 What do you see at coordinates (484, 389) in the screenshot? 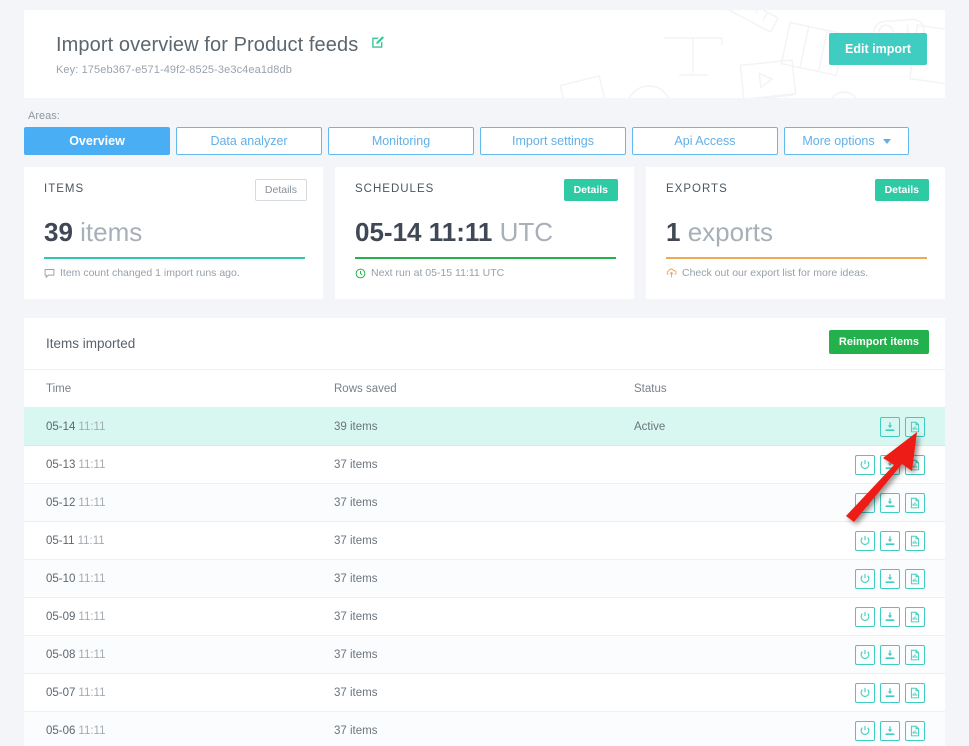
I see `table-column-headers: Time Rows saved Status` at bounding box center [484, 389].